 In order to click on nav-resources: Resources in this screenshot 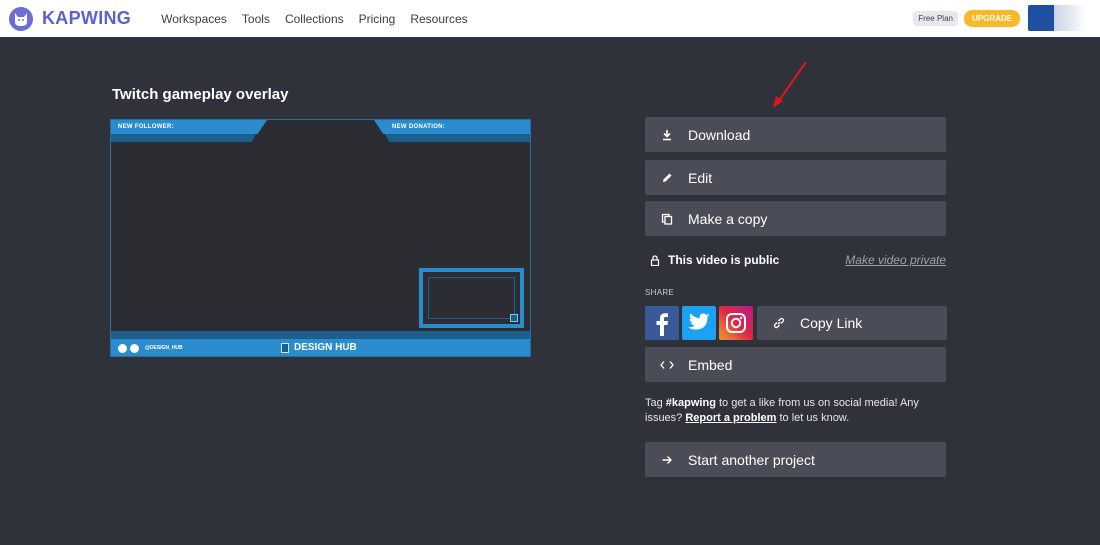, I will do `click(438, 19)`.